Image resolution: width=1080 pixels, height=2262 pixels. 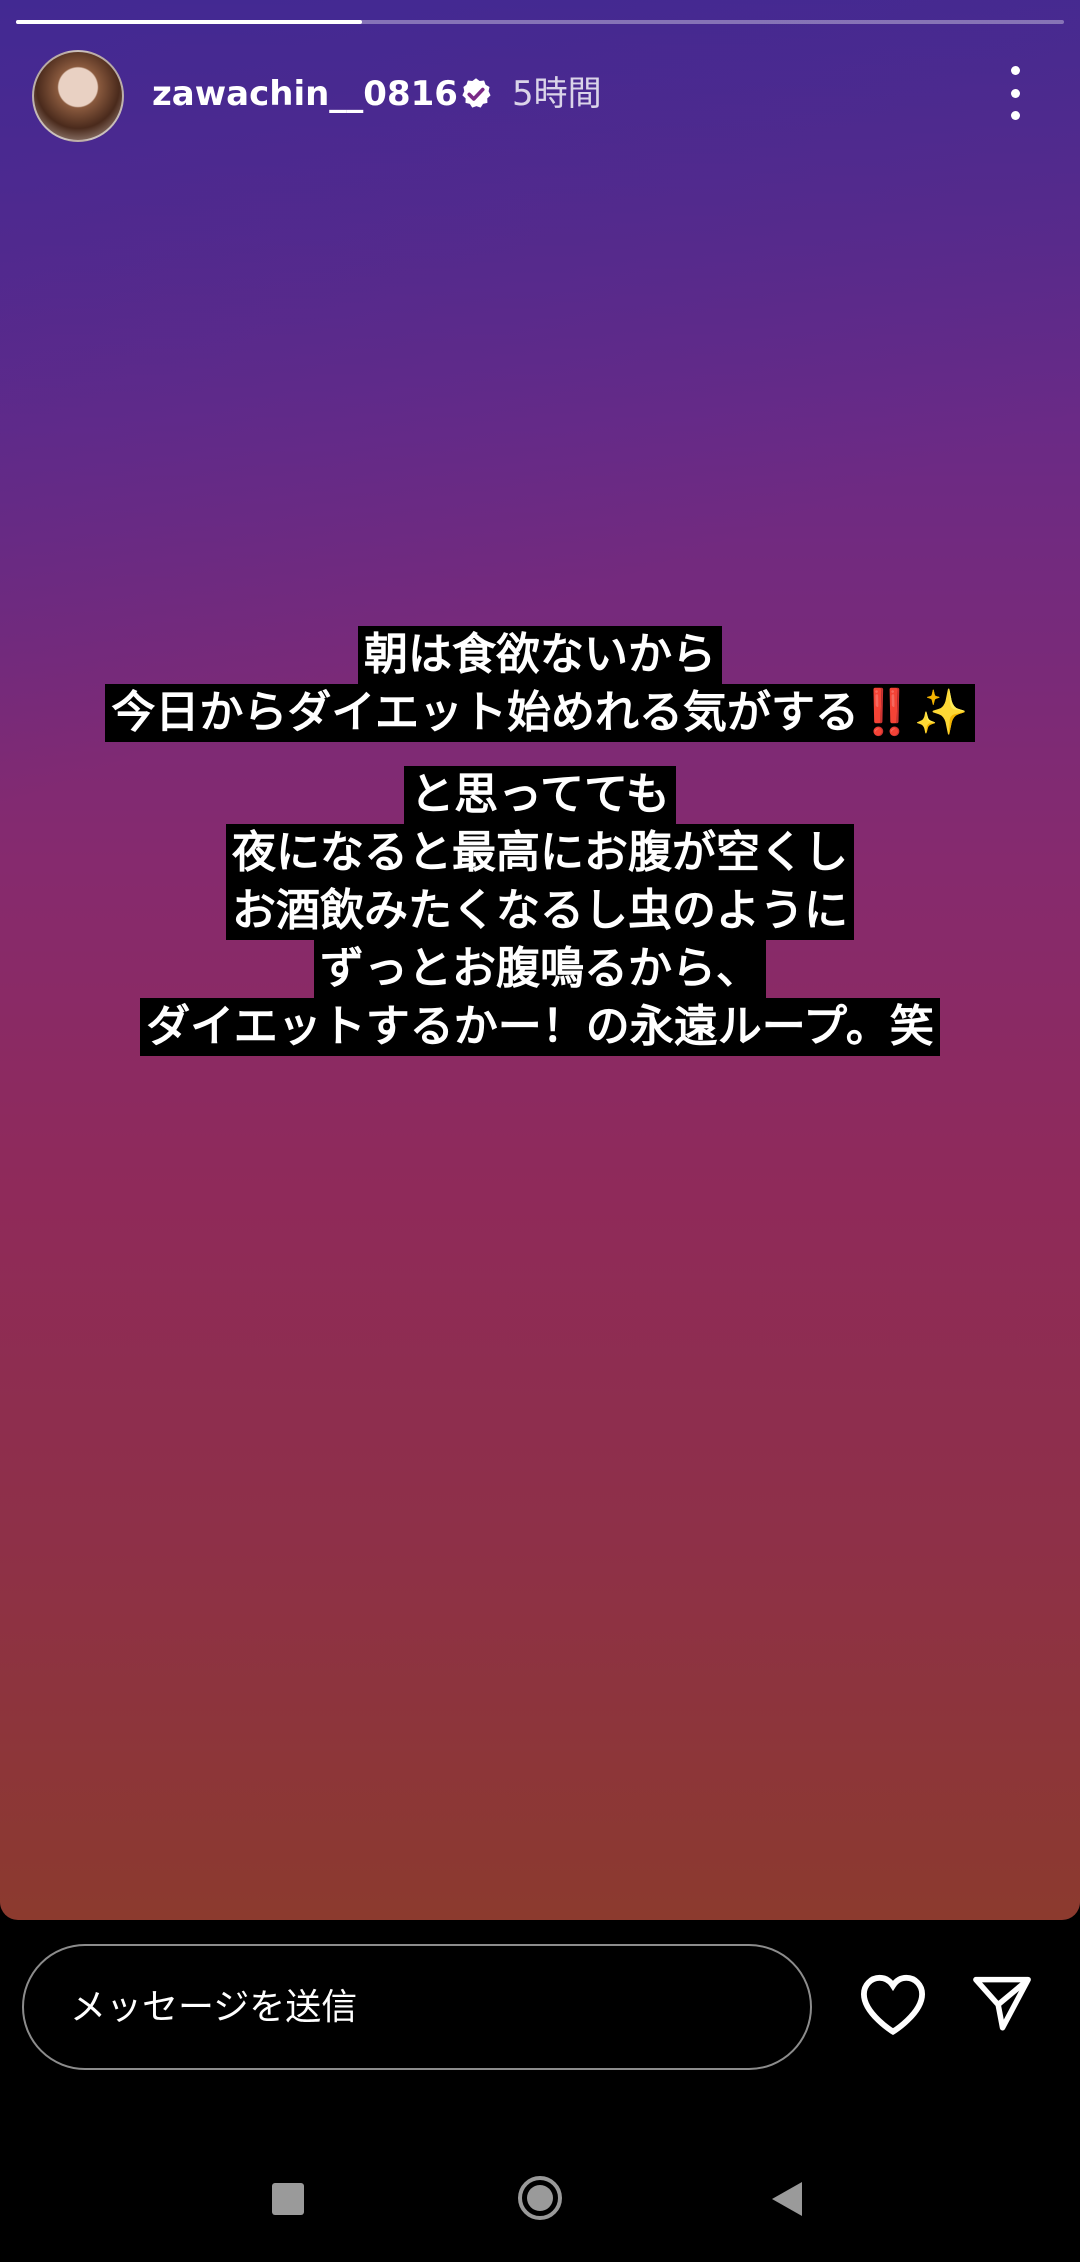 I want to click on more-options-icon, so click(x=1015, y=93).